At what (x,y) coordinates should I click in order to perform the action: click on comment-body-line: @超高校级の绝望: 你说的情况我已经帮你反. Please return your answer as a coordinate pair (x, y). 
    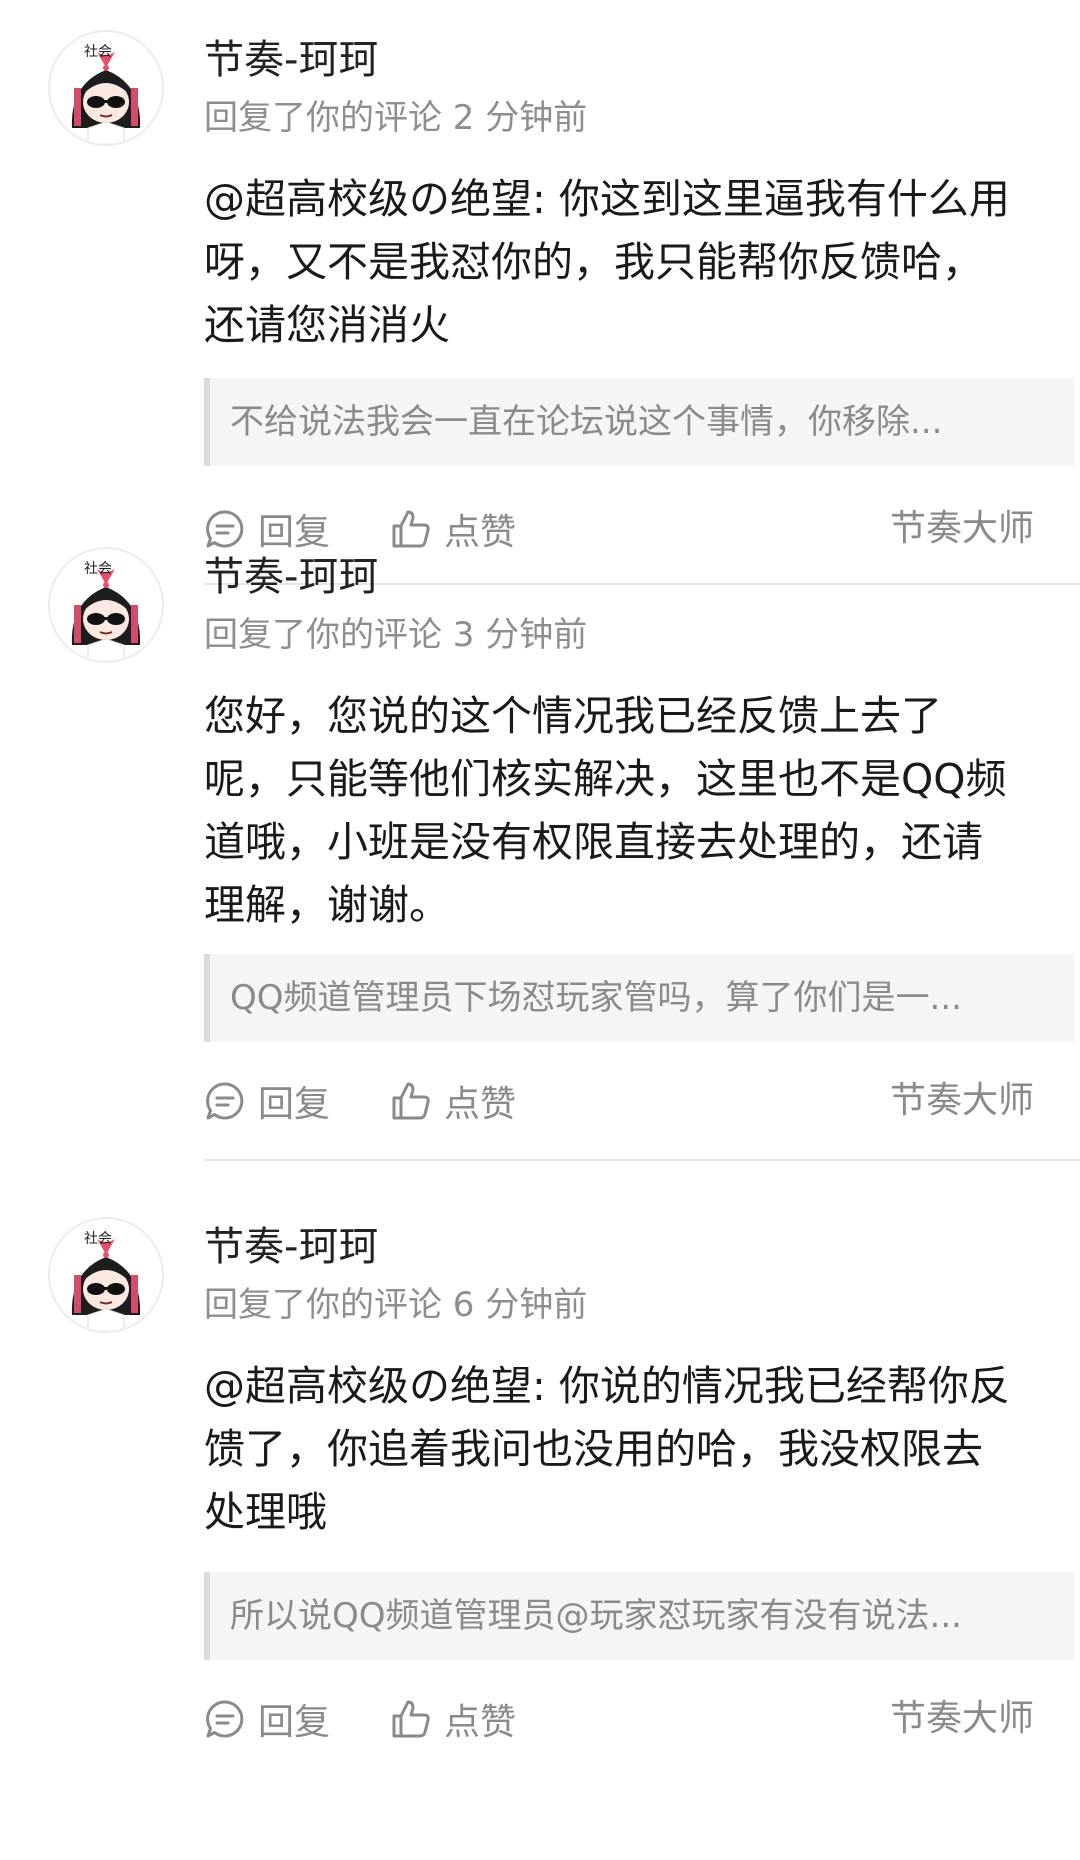
    Looking at the image, I should click on (607, 1386).